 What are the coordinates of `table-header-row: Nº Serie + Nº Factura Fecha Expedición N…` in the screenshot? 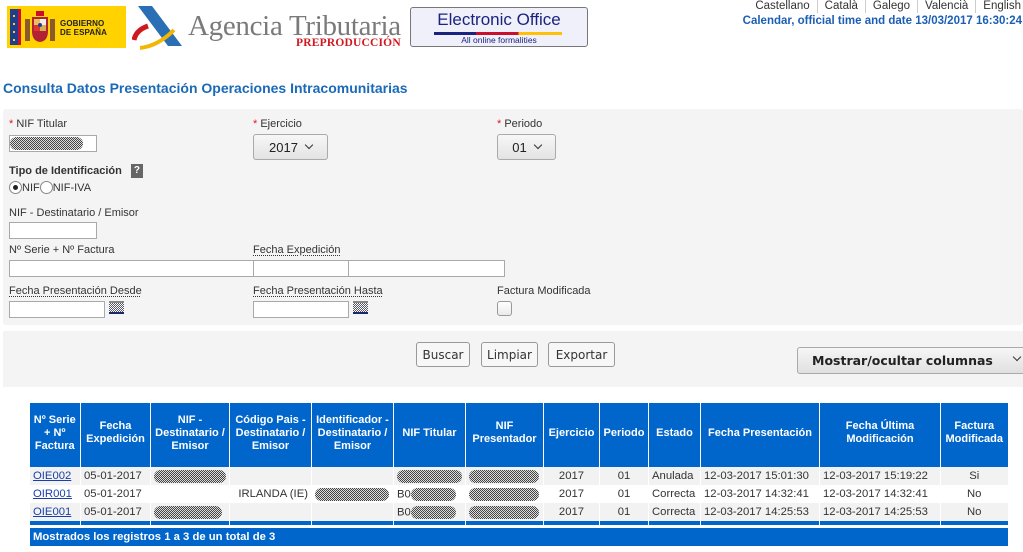 It's located at (518, 433).